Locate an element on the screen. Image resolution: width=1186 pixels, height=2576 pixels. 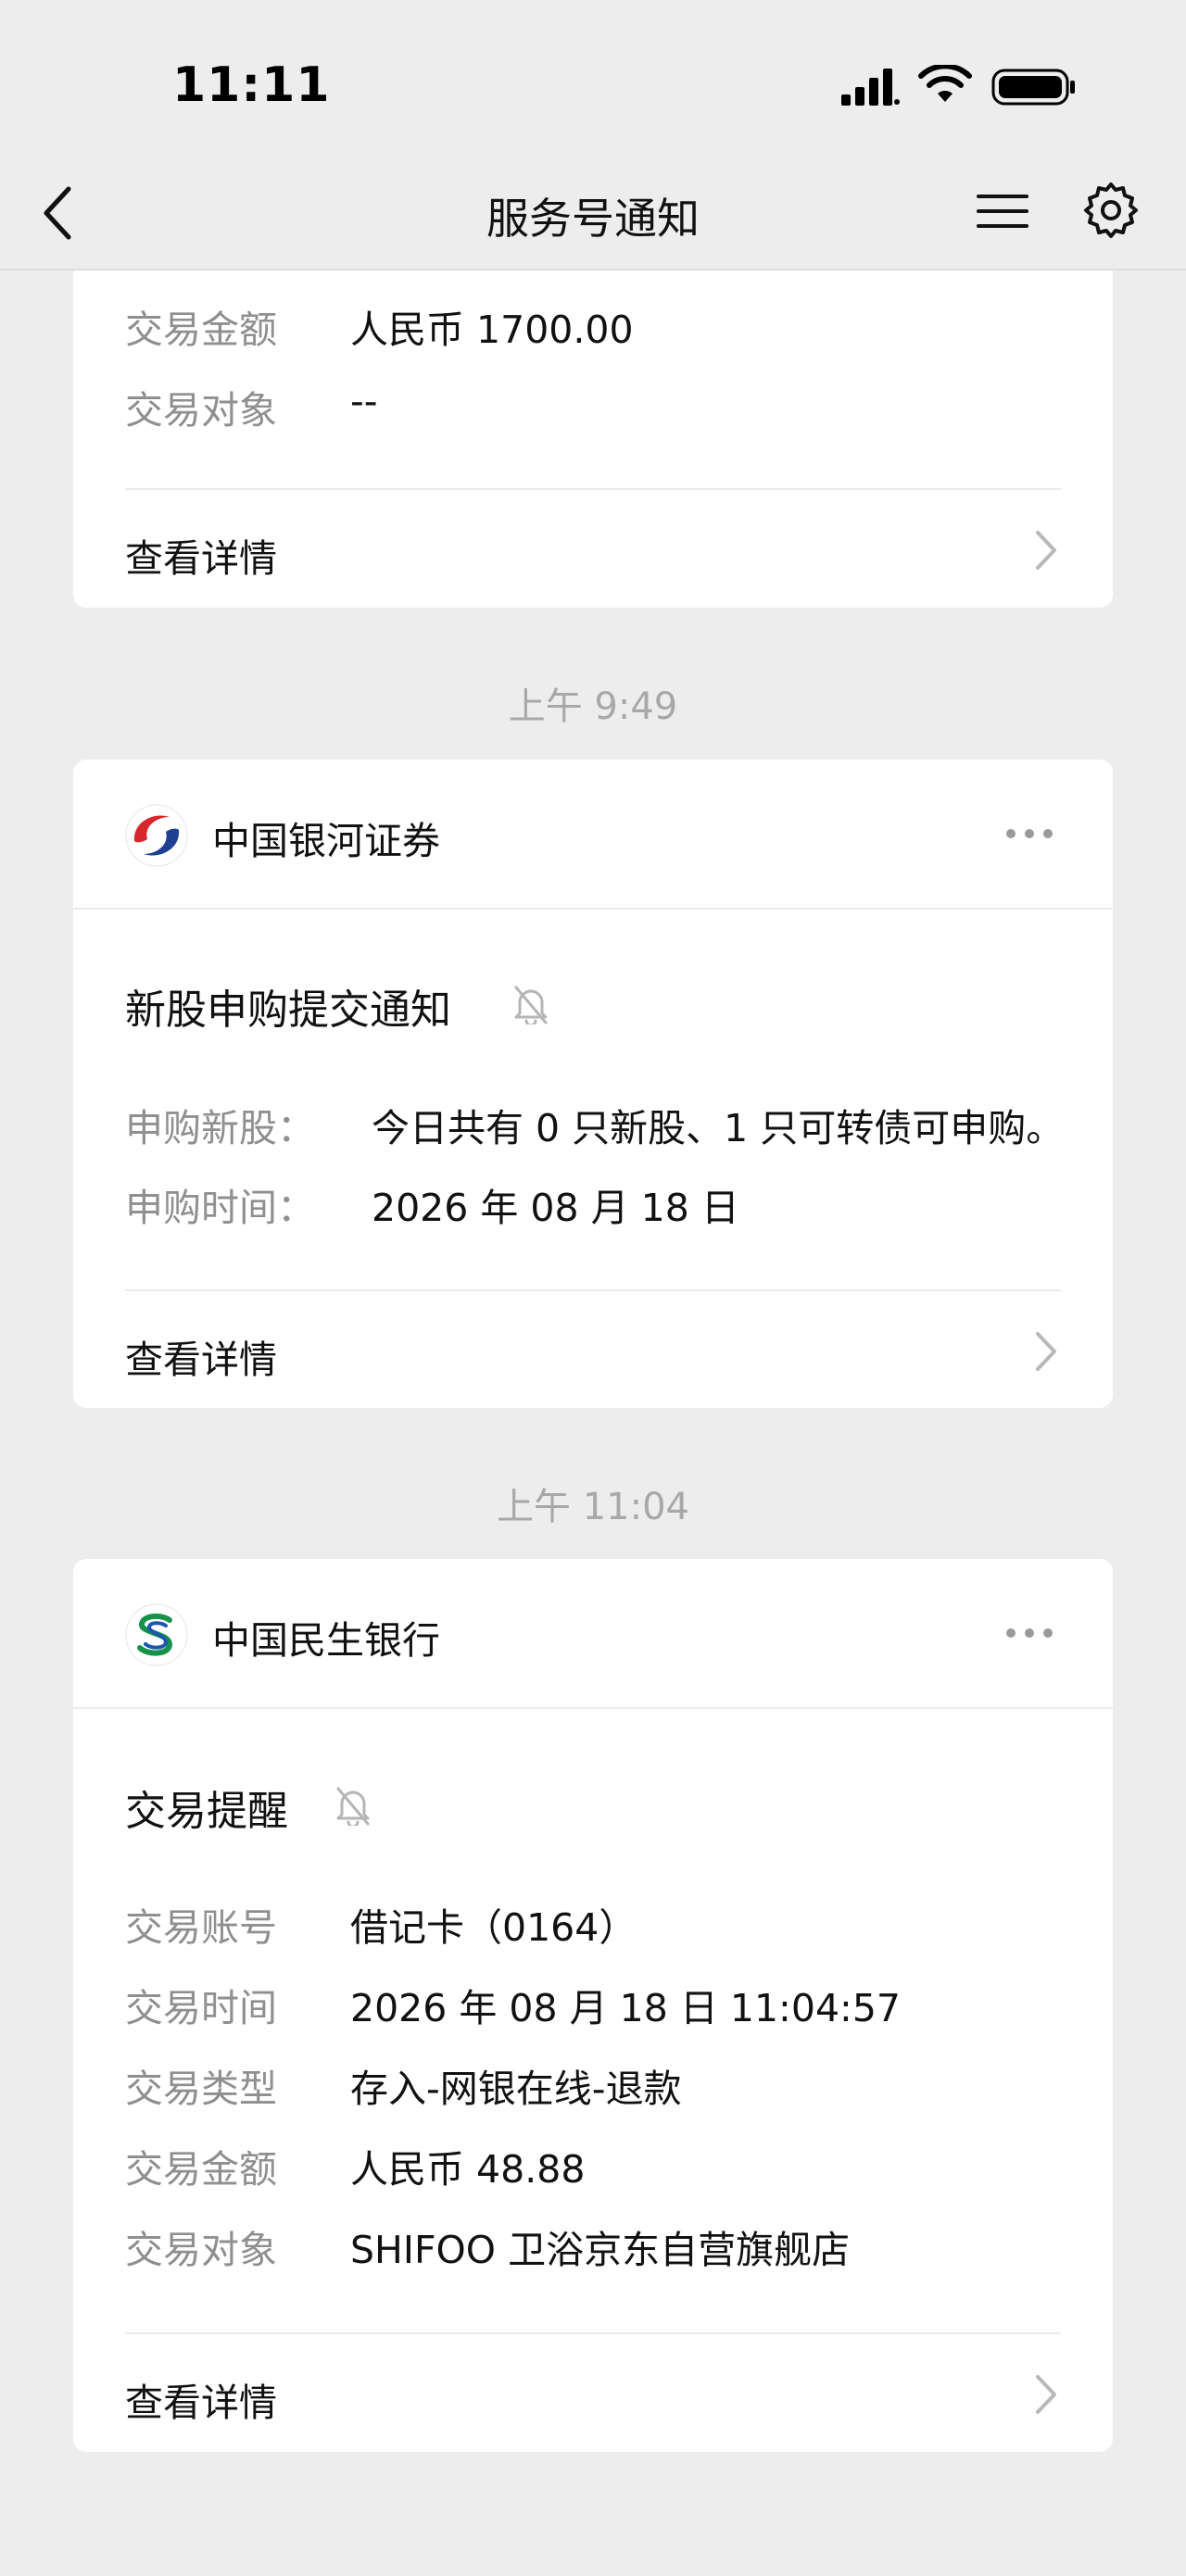
signal-icon is located at coordinates (870, 87).